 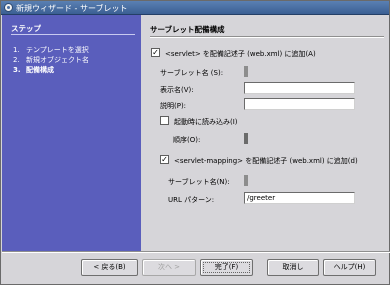 I want to click on help-button: ヘルプ(H), so click(x=349, y=267).